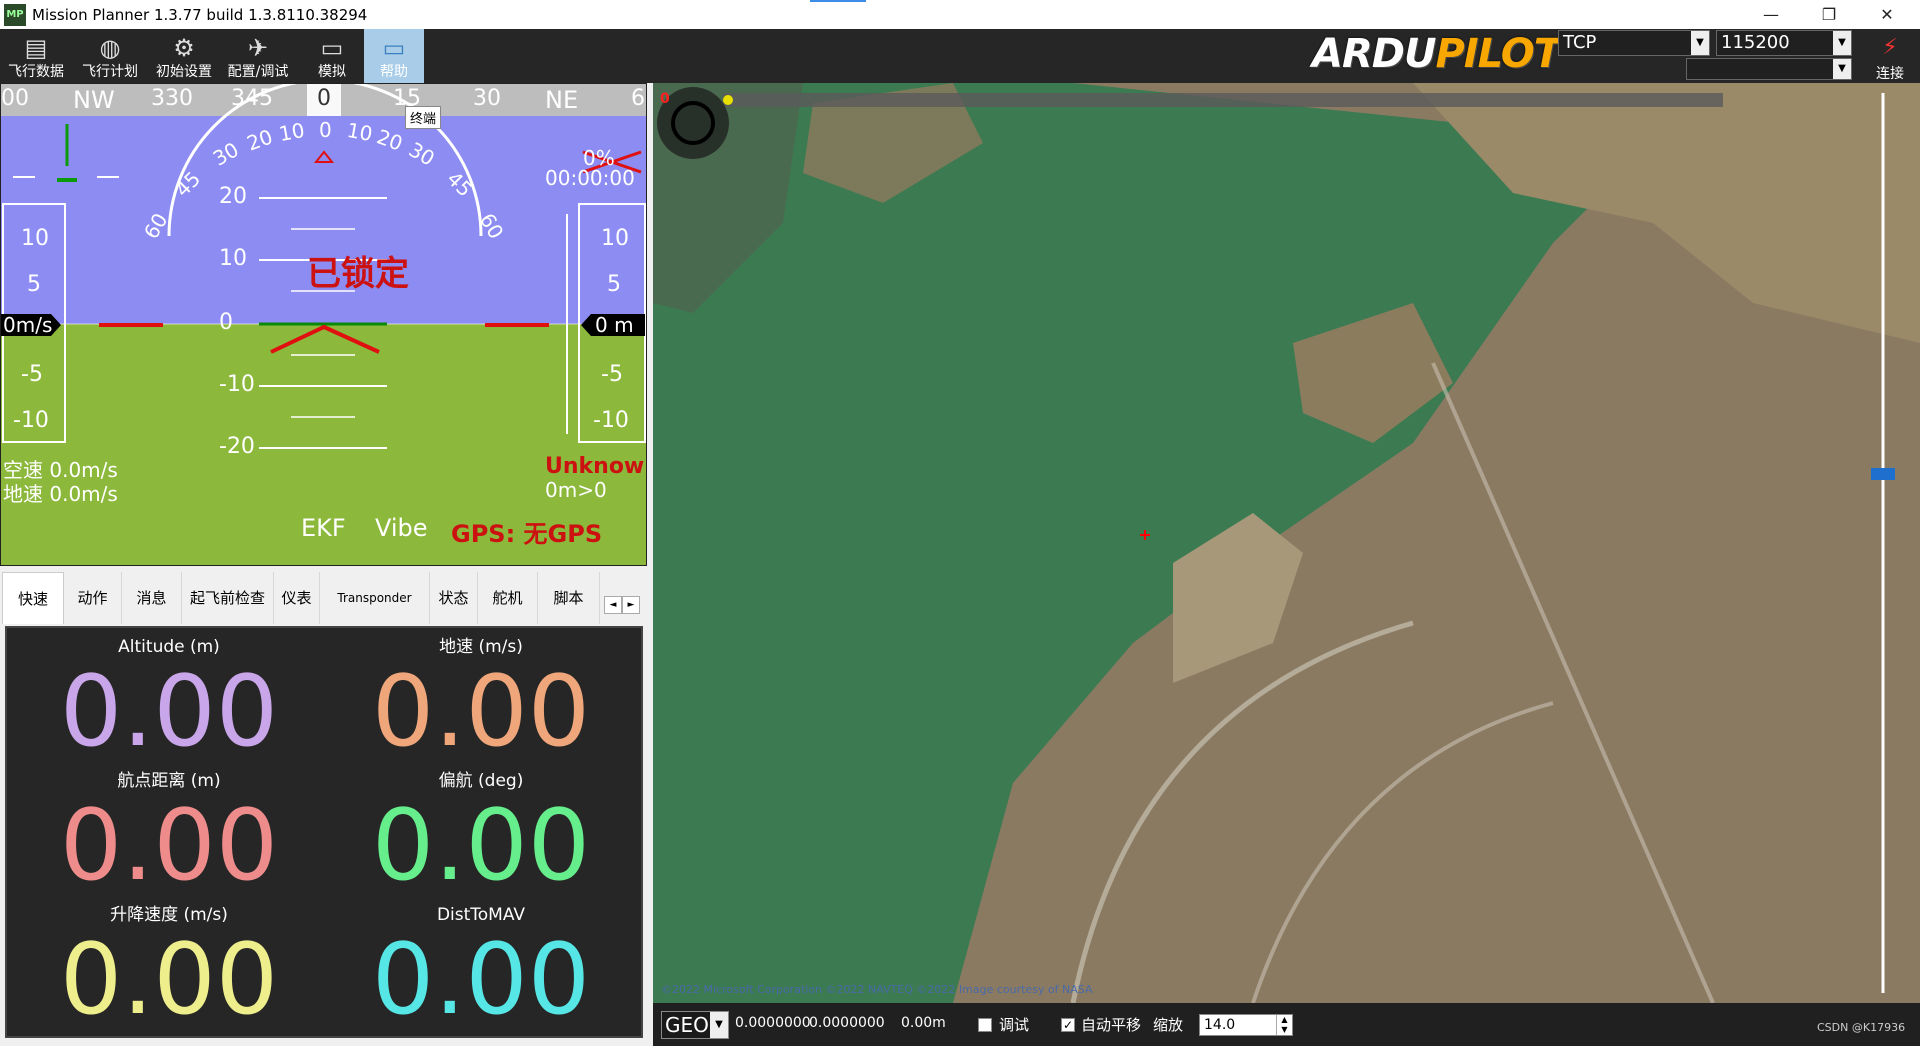  Describe the element at coordinates (94, 100) in the screenshot. I see `compass-label: NW` at that location.